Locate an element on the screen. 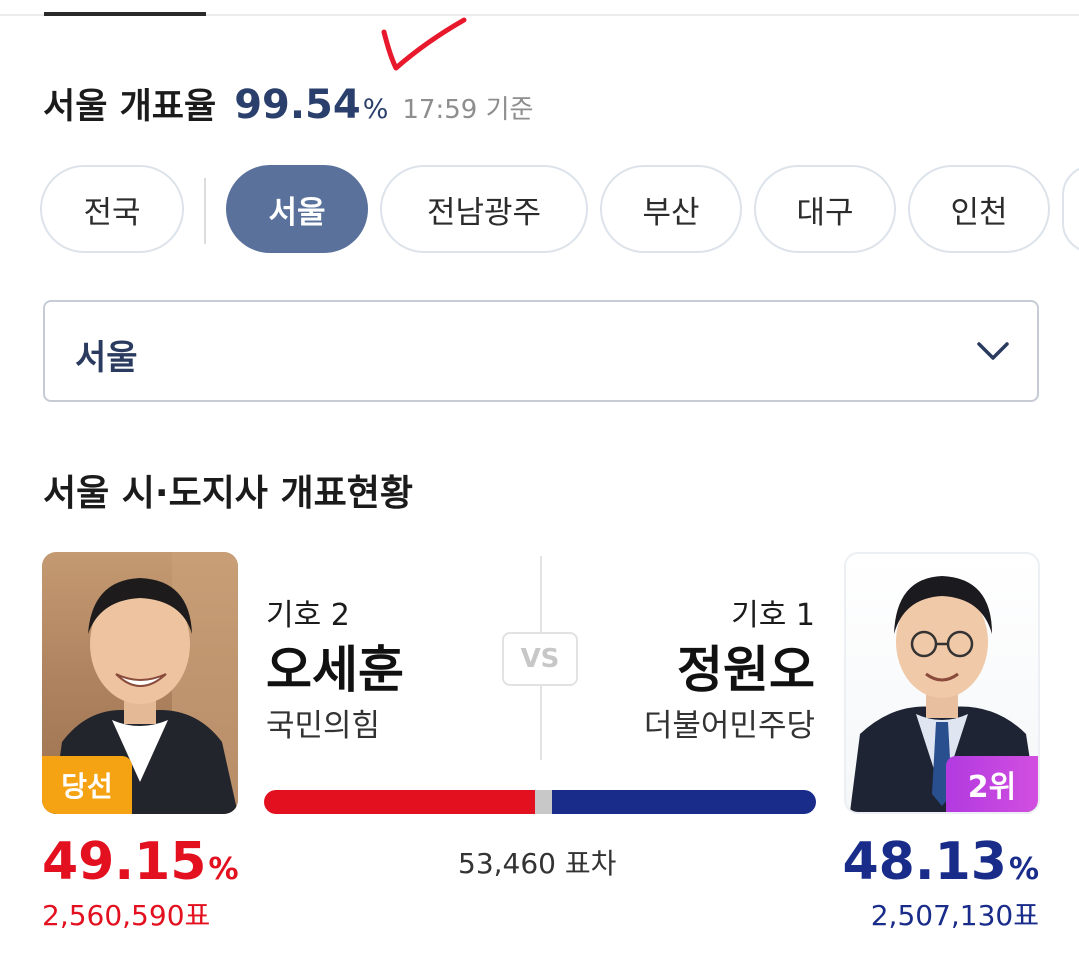  update-time: 17:59 기준 is located at coordinates (468, 110).